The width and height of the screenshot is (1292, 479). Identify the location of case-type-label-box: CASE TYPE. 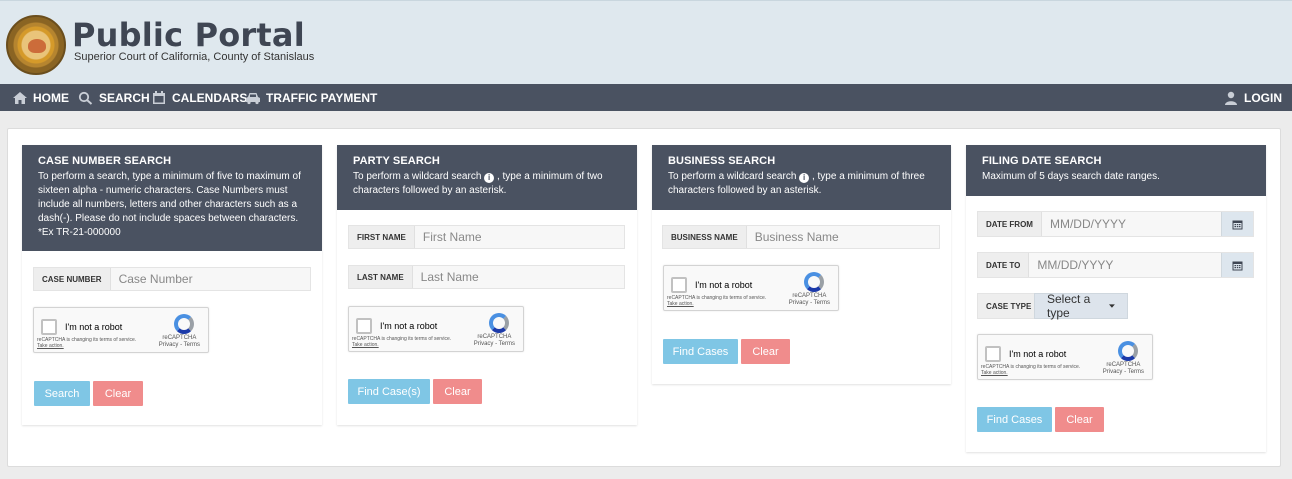
(1008, 306).